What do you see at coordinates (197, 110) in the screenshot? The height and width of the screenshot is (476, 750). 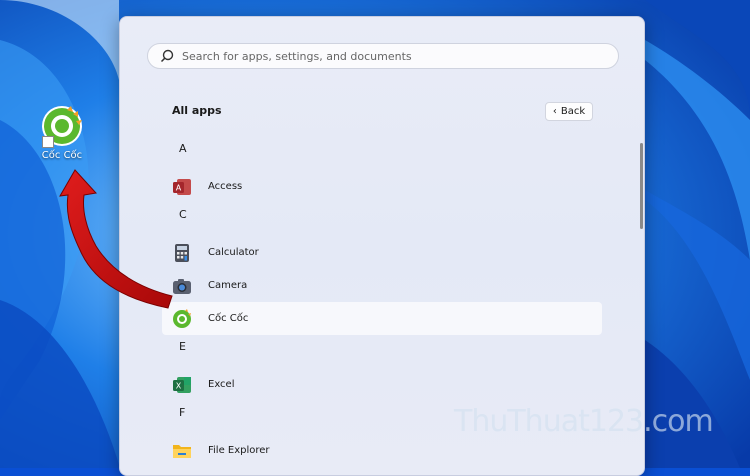 I see `all-apps-heading: All apps` at bounding box center [197, 110].